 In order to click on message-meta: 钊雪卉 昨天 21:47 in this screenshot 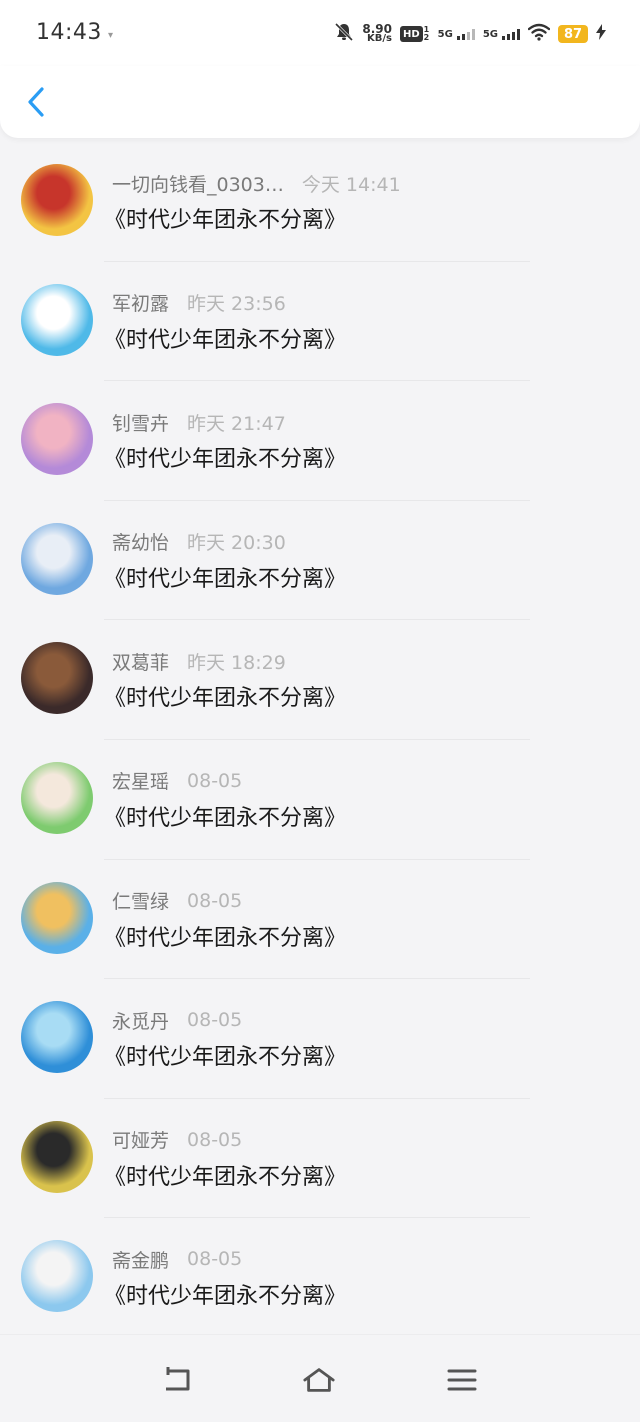, I will do `click(199, 422)`.